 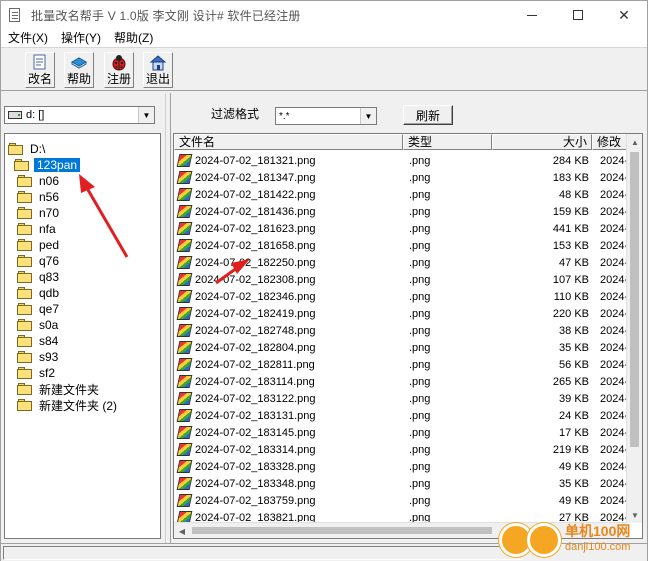 What do you see at coordinates (570, 228) in the screenshot?
I see `file-size: 441 KB` at bounding box center [570, 228].